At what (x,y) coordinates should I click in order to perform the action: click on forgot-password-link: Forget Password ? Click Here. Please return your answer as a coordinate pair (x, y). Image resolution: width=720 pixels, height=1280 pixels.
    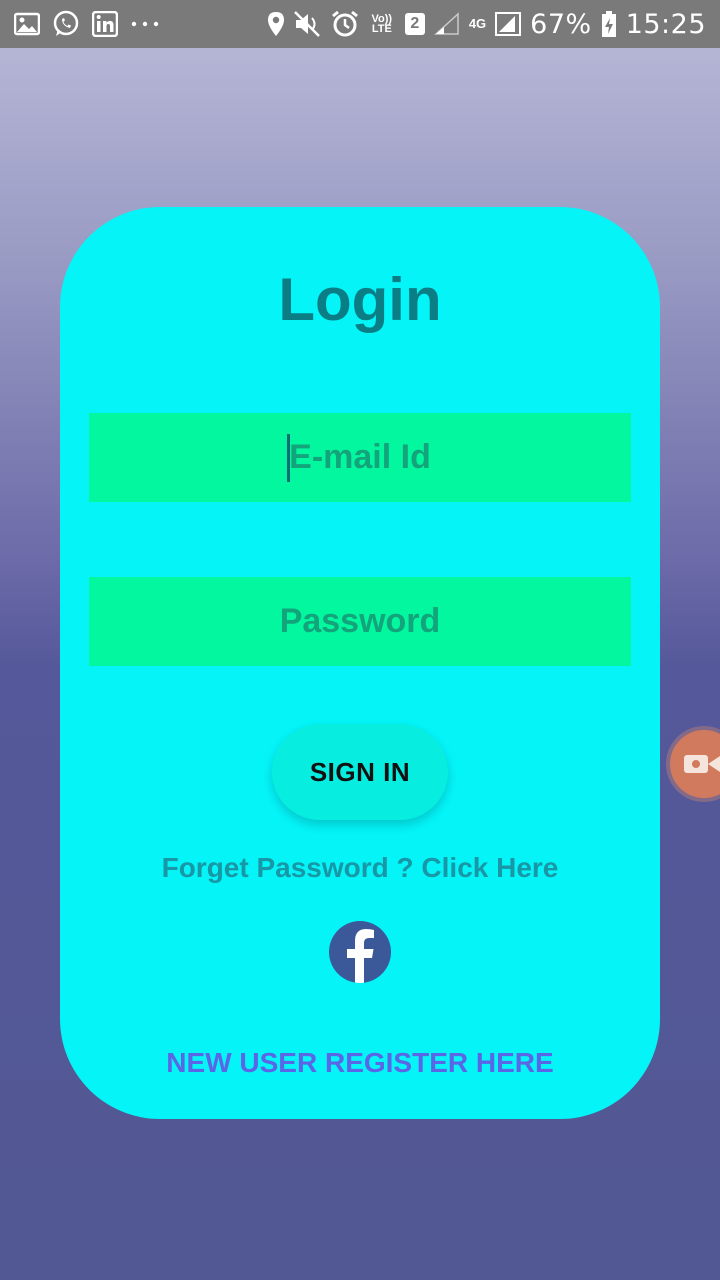
    Looking at the image, I should click on (360, 868).